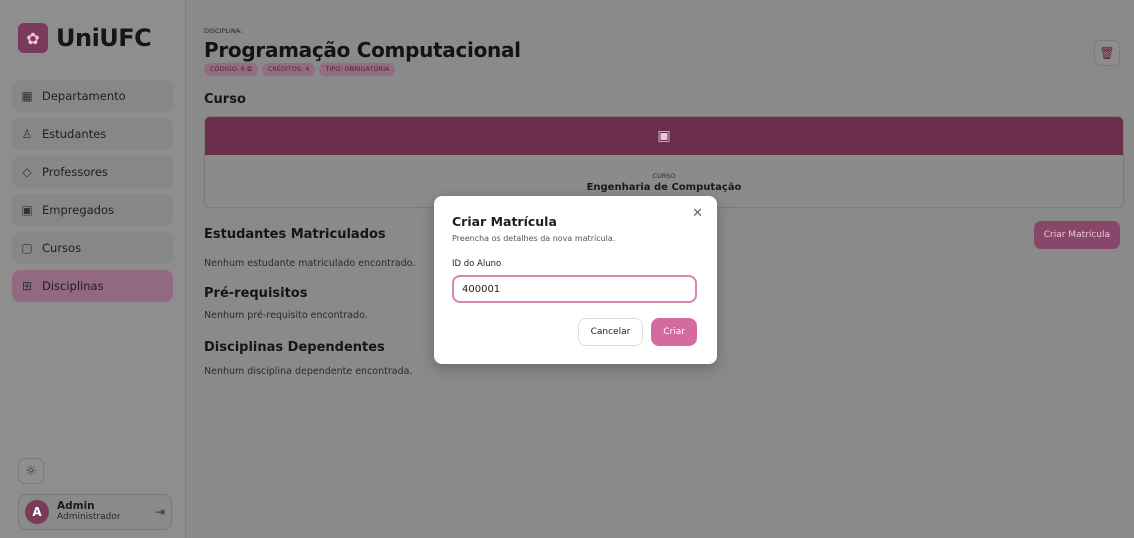 The image size is (1134, 538). I want to click on user-card: A Admin Administrador ⇥, so click(95, 512).